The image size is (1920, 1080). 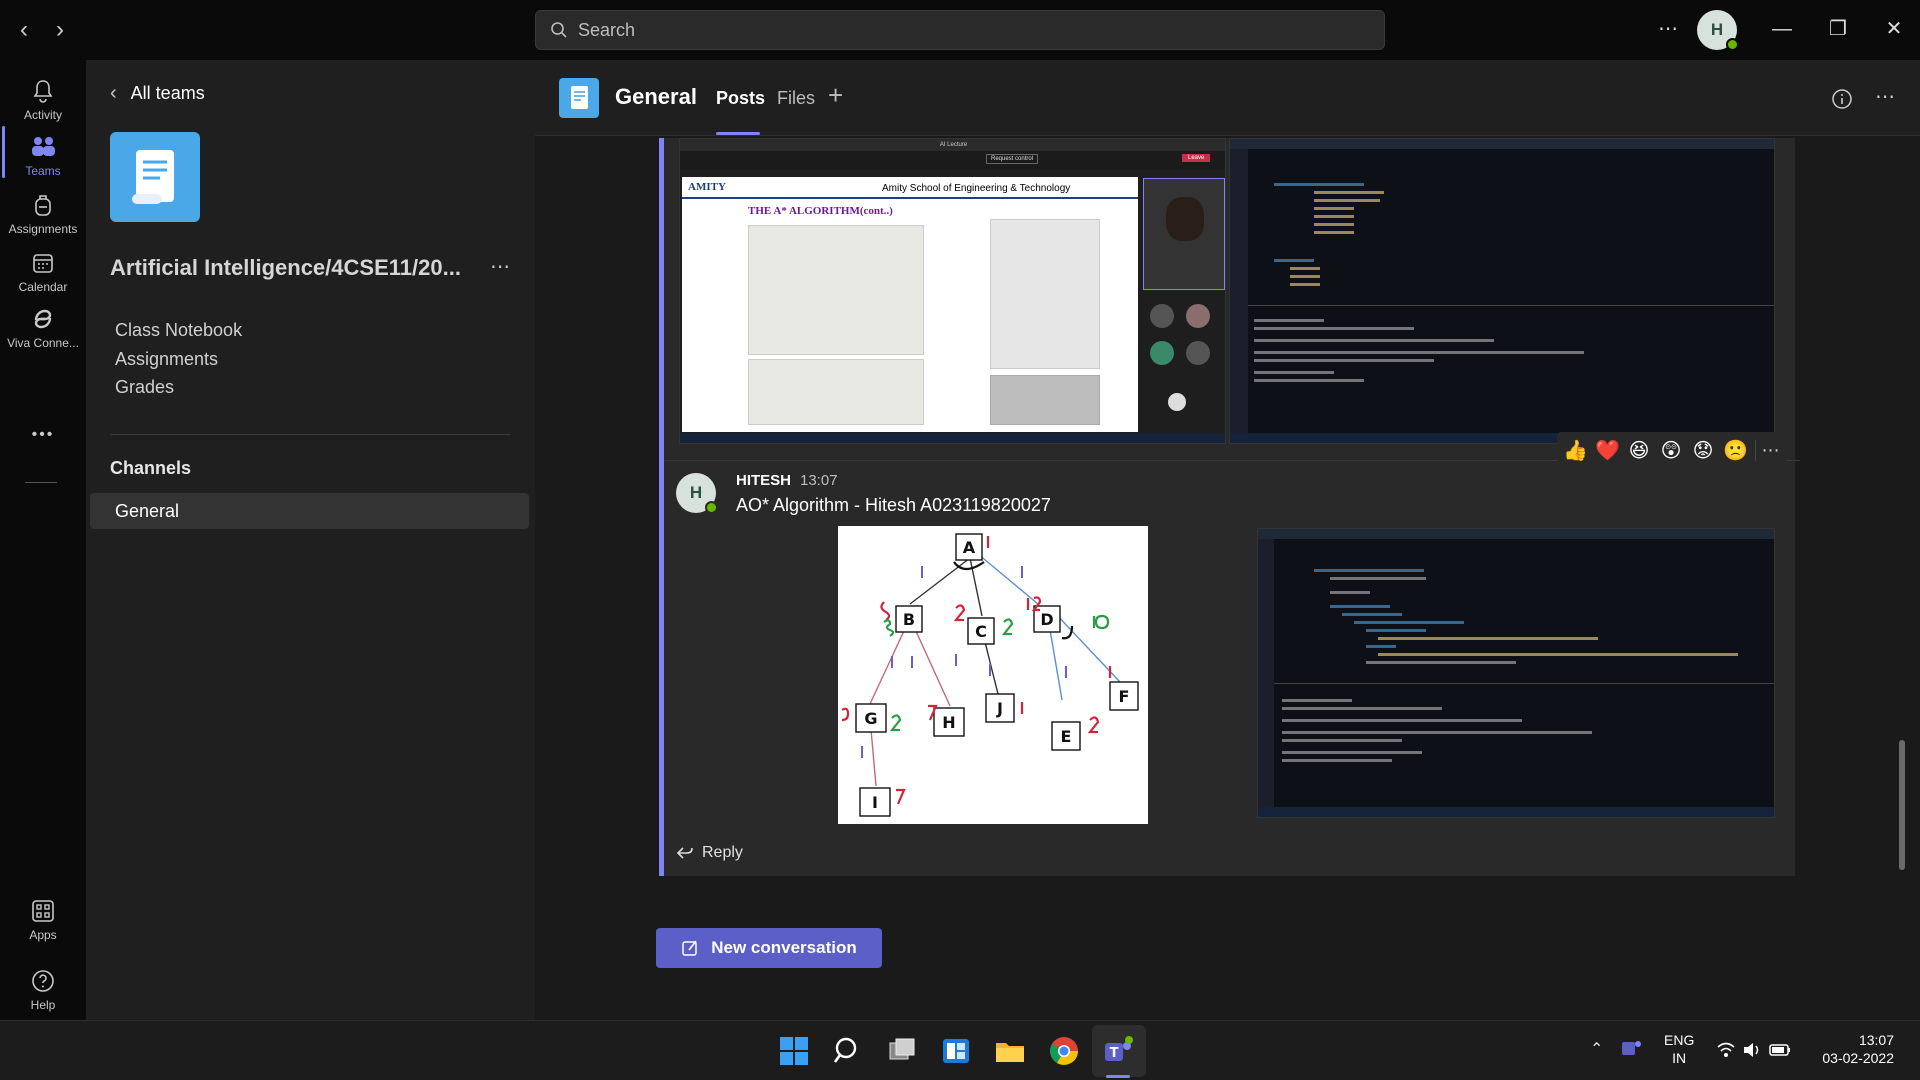 I want to click on windows-start-icon, so click(x=794, y=1051).